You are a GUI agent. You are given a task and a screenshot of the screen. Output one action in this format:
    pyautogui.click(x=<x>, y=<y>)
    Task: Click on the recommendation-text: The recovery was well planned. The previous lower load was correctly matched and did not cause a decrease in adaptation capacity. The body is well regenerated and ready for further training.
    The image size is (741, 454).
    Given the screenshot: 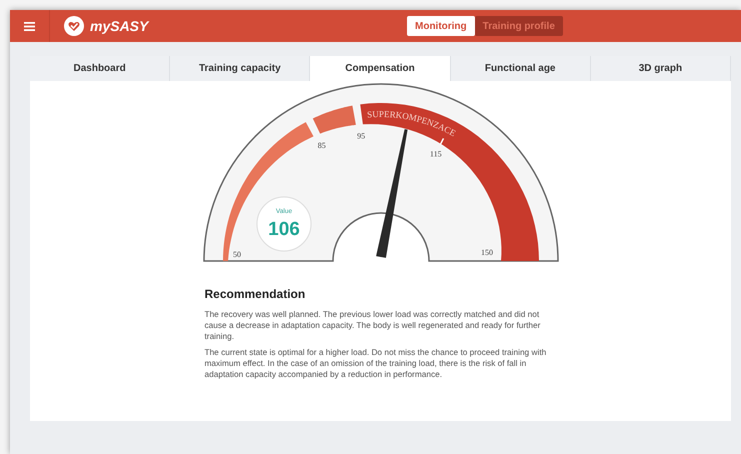 What is the action you would take?
    pyautogui.click(x=373, y=325)
    